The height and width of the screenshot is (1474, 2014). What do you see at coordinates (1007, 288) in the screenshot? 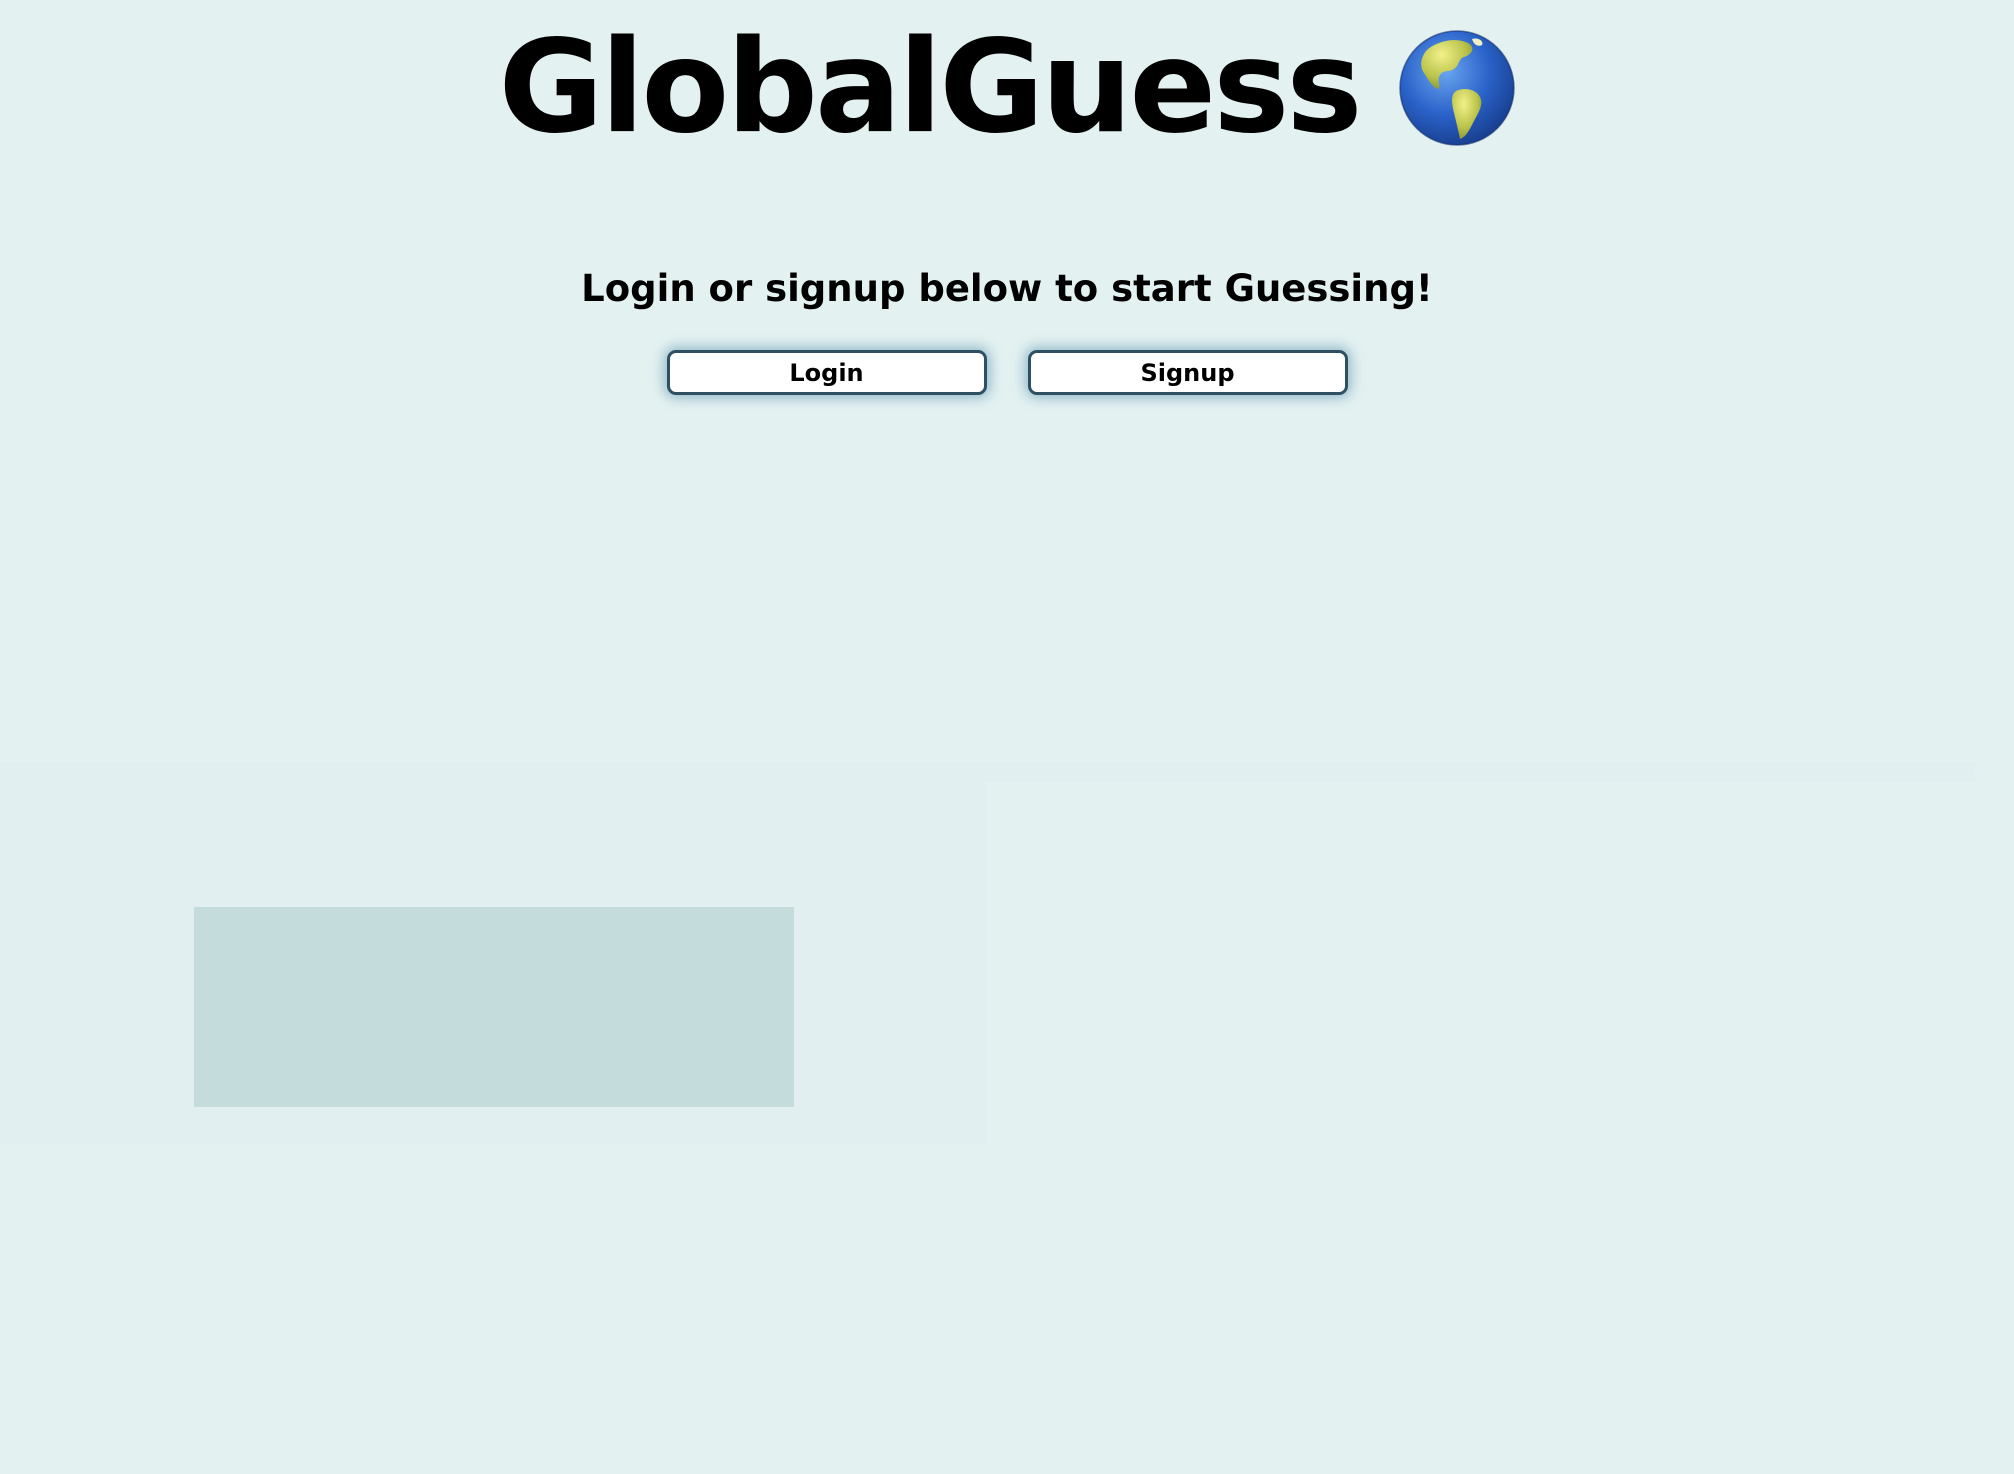
I see `tagline: Login or signup below to start Guessing!` at bounding box center [1007, 288].